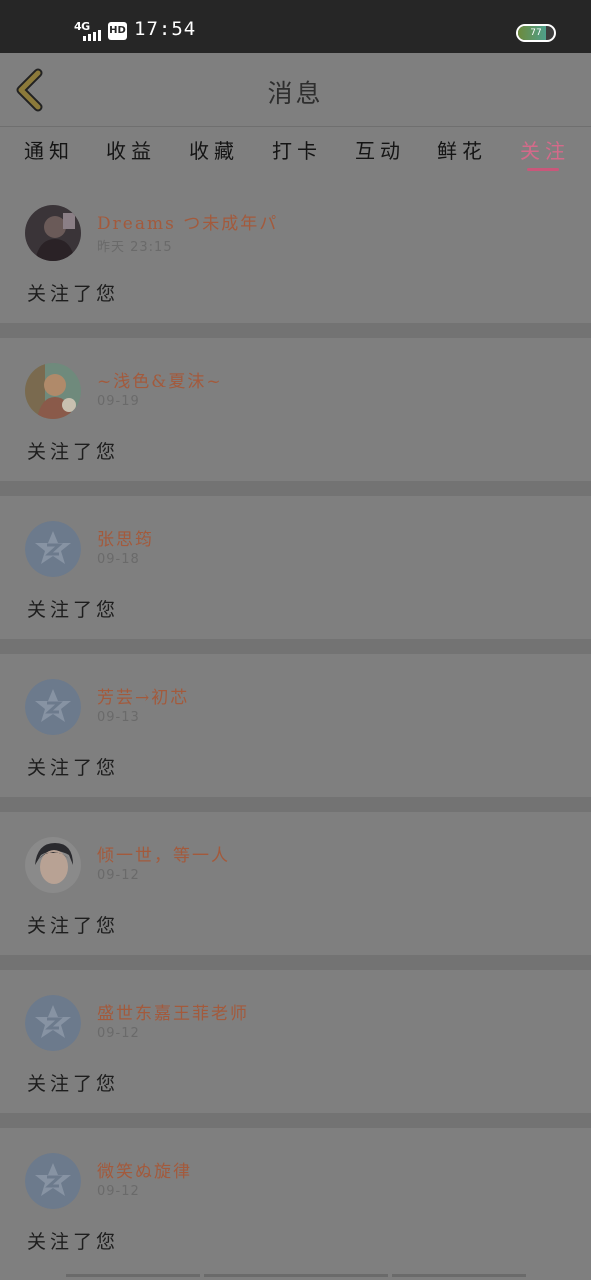 The height and width of the screenshot is (1280, 591). Describe the element at coordinates (144, 1169) in the screenshot. I see `user-name: 微笑ぬ旋律` at that location.